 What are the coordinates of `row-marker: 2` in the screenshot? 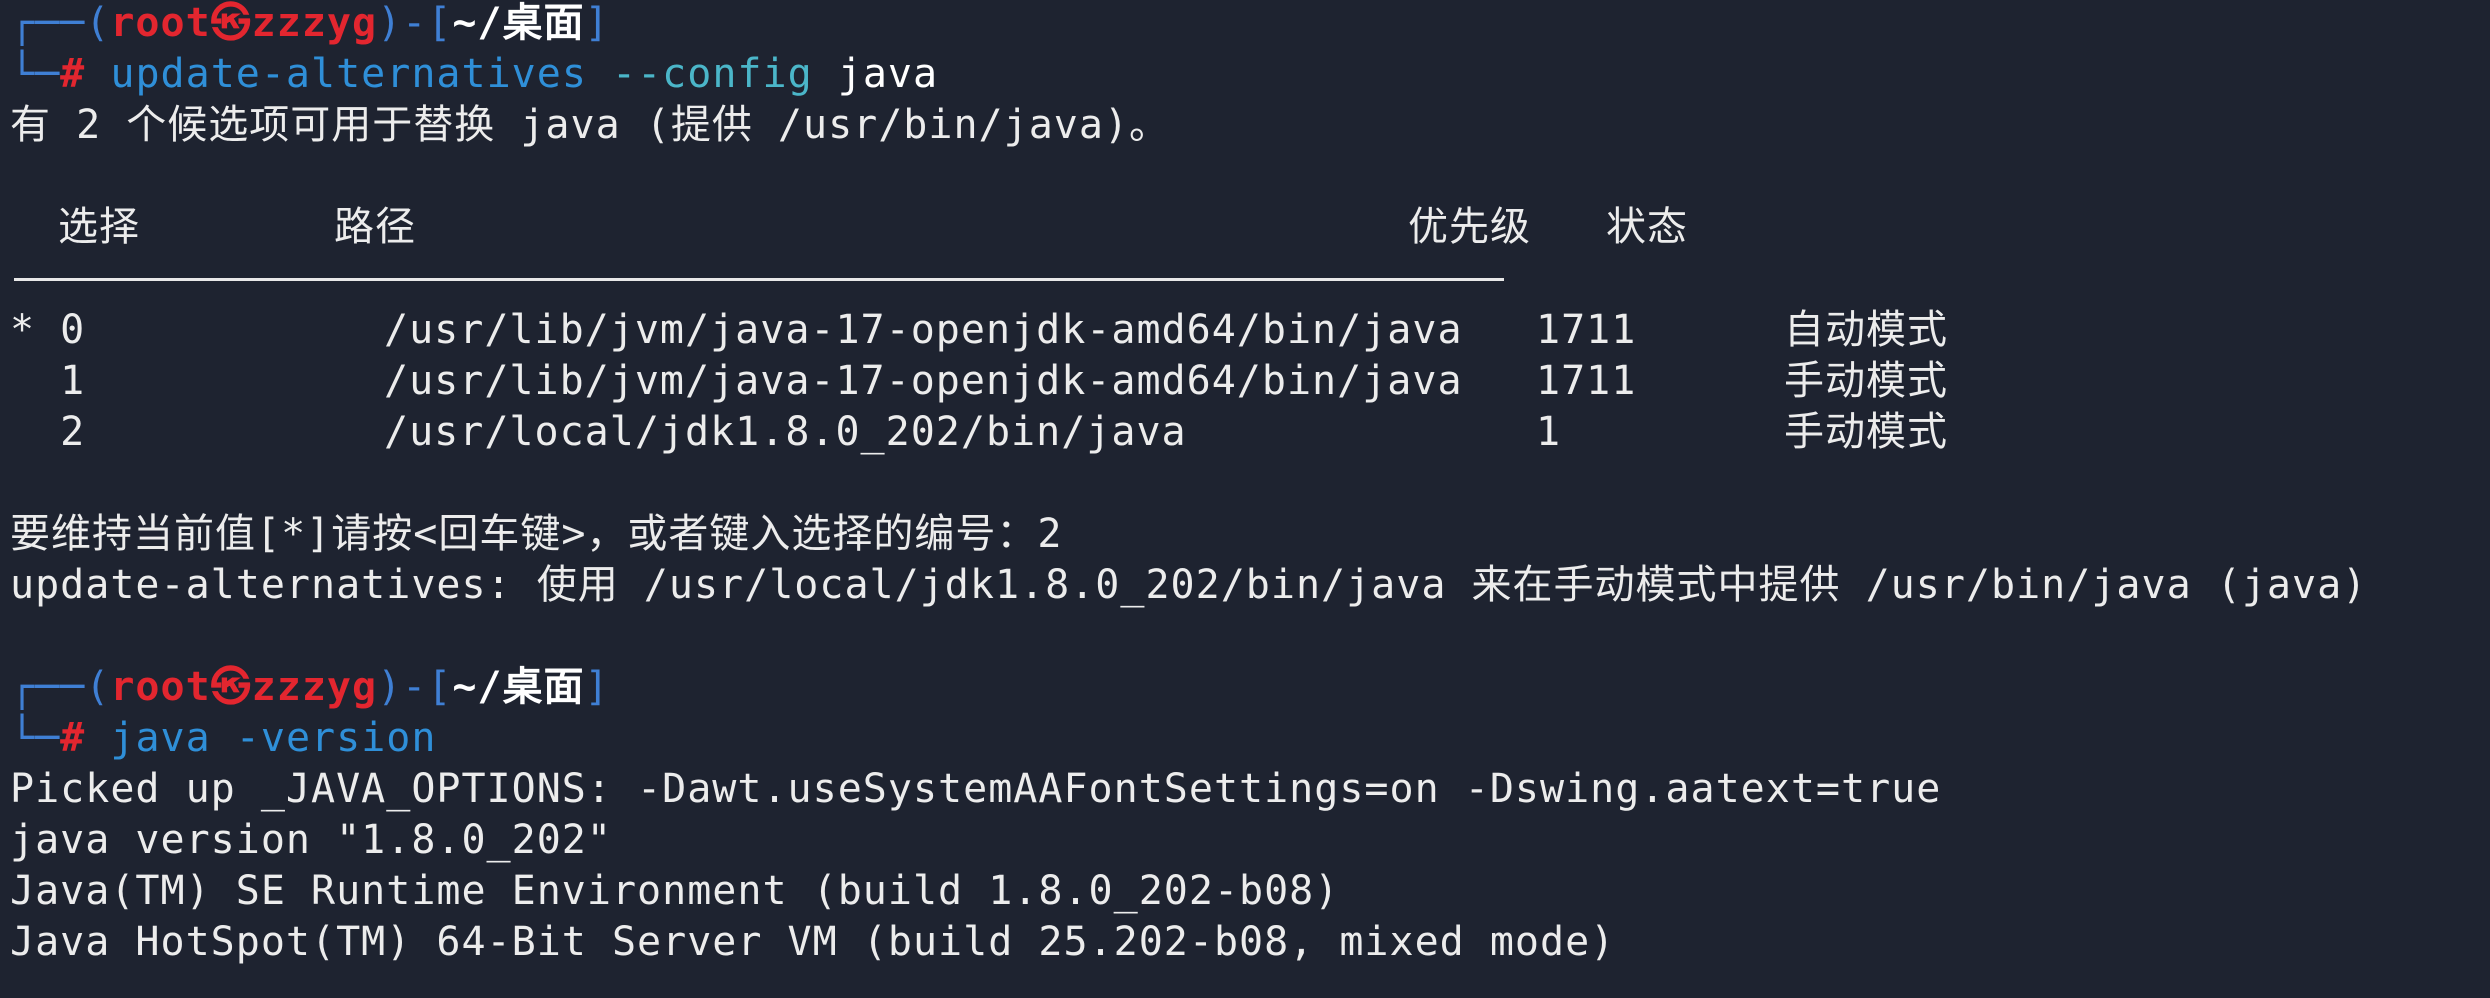 It's located at (48, 432).